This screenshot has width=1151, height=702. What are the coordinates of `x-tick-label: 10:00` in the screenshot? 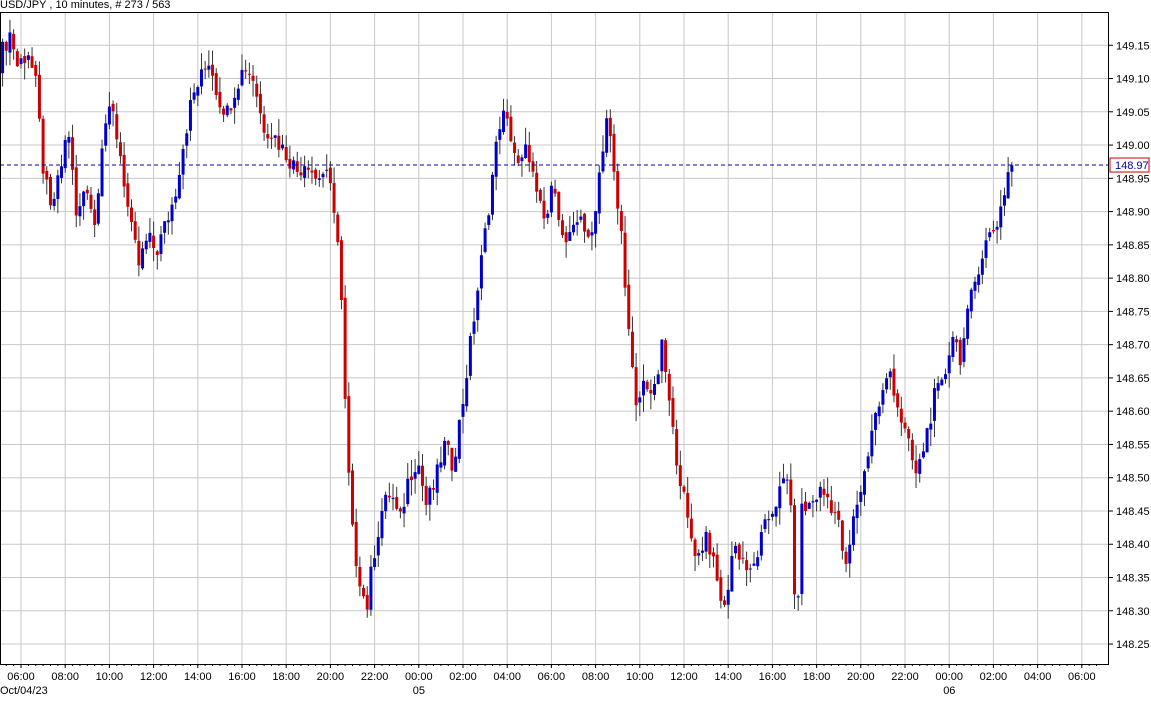 It's located at (640, 677).